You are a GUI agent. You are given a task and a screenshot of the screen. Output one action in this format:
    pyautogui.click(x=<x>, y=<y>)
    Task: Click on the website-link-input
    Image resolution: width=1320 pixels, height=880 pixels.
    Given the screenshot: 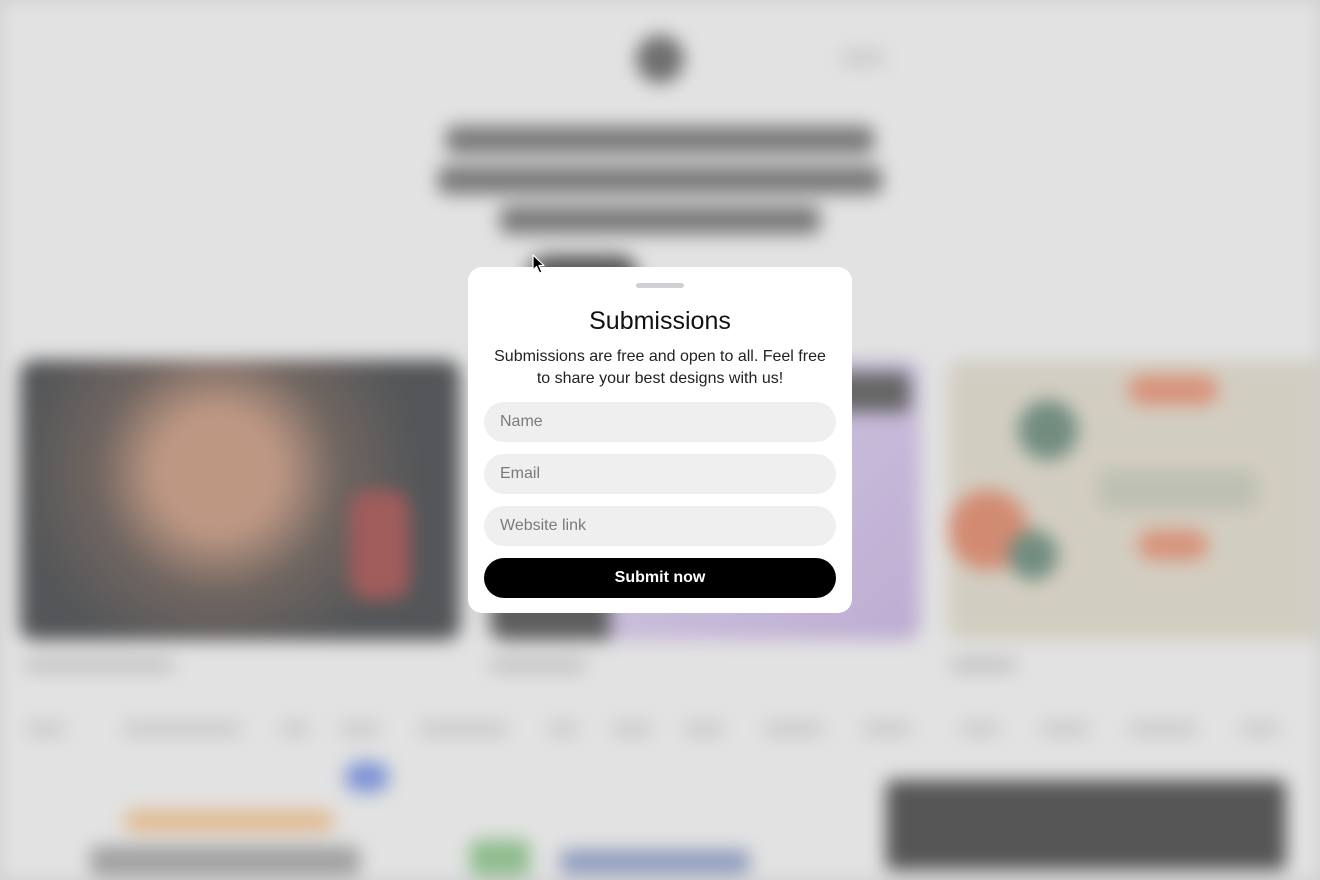 What is the action you would take?
    pyautogui.click(x=660, y=526)
    